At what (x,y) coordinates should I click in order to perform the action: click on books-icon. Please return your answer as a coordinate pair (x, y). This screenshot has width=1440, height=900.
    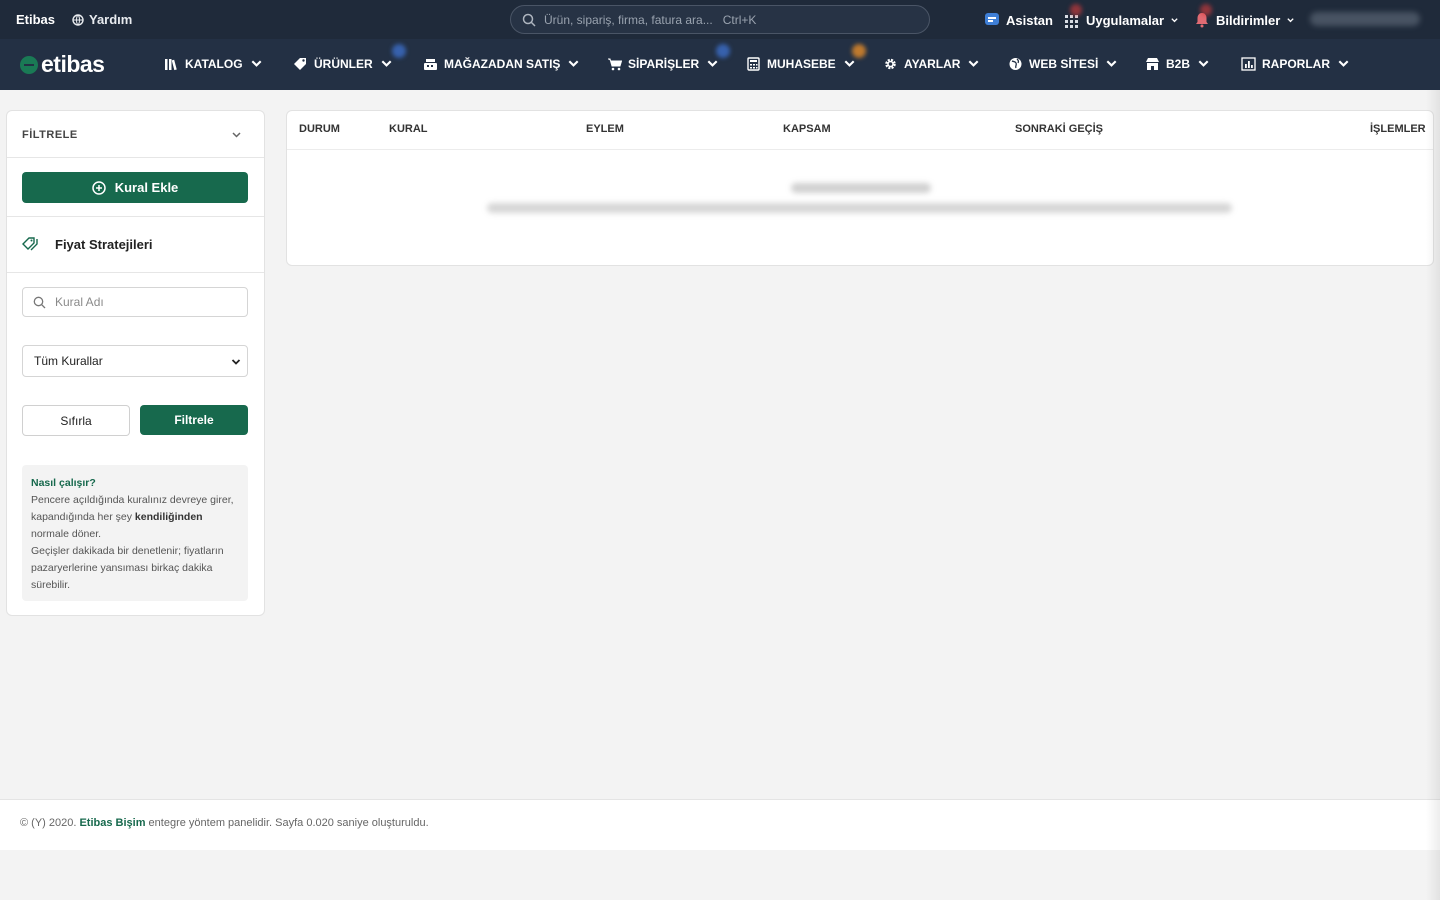
    Looking at the image, I should click on (171, 65).